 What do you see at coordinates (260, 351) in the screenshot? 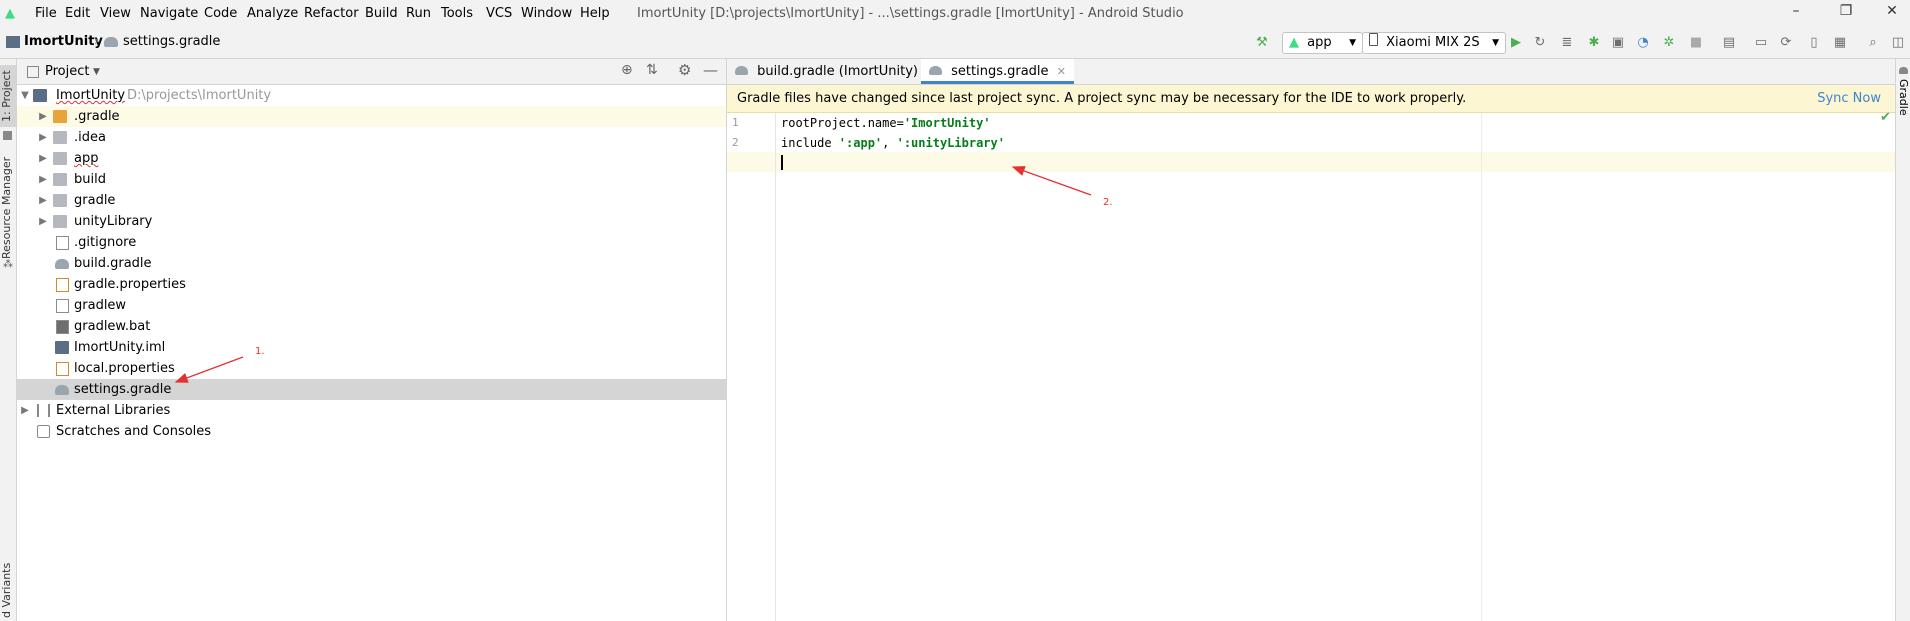
I see `annotation-label-1: 1.` at bounding box center [260, 351].